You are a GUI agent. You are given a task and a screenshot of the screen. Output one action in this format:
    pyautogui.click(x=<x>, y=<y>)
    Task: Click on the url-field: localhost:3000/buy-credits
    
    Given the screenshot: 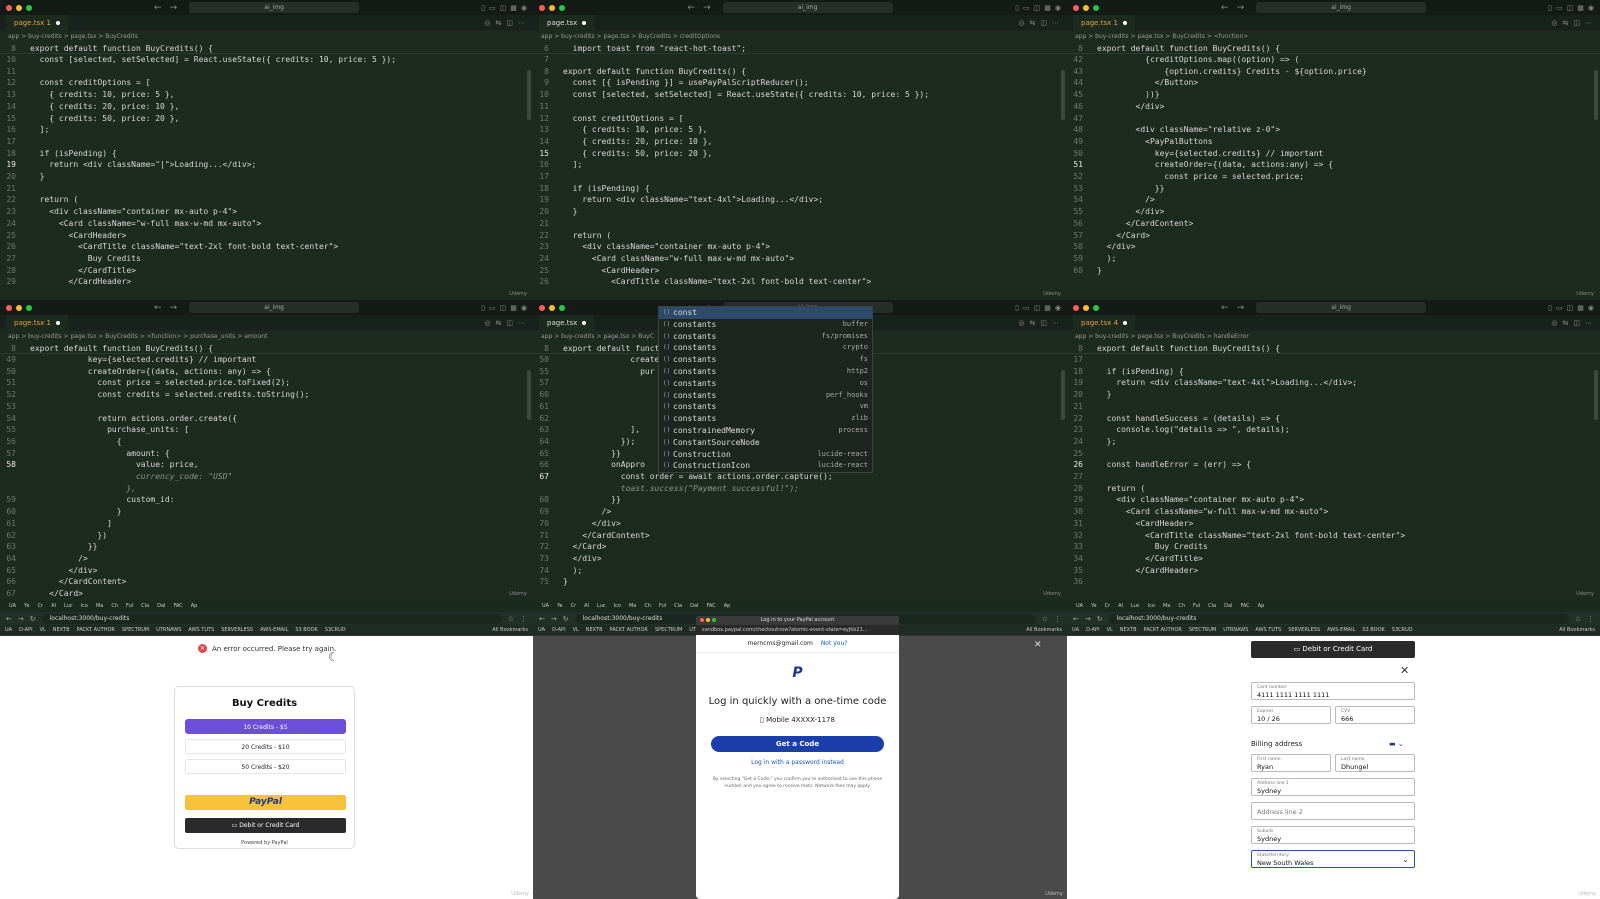 What is the action you would take?
    pyautogui.click(x=1338, y=618)
    